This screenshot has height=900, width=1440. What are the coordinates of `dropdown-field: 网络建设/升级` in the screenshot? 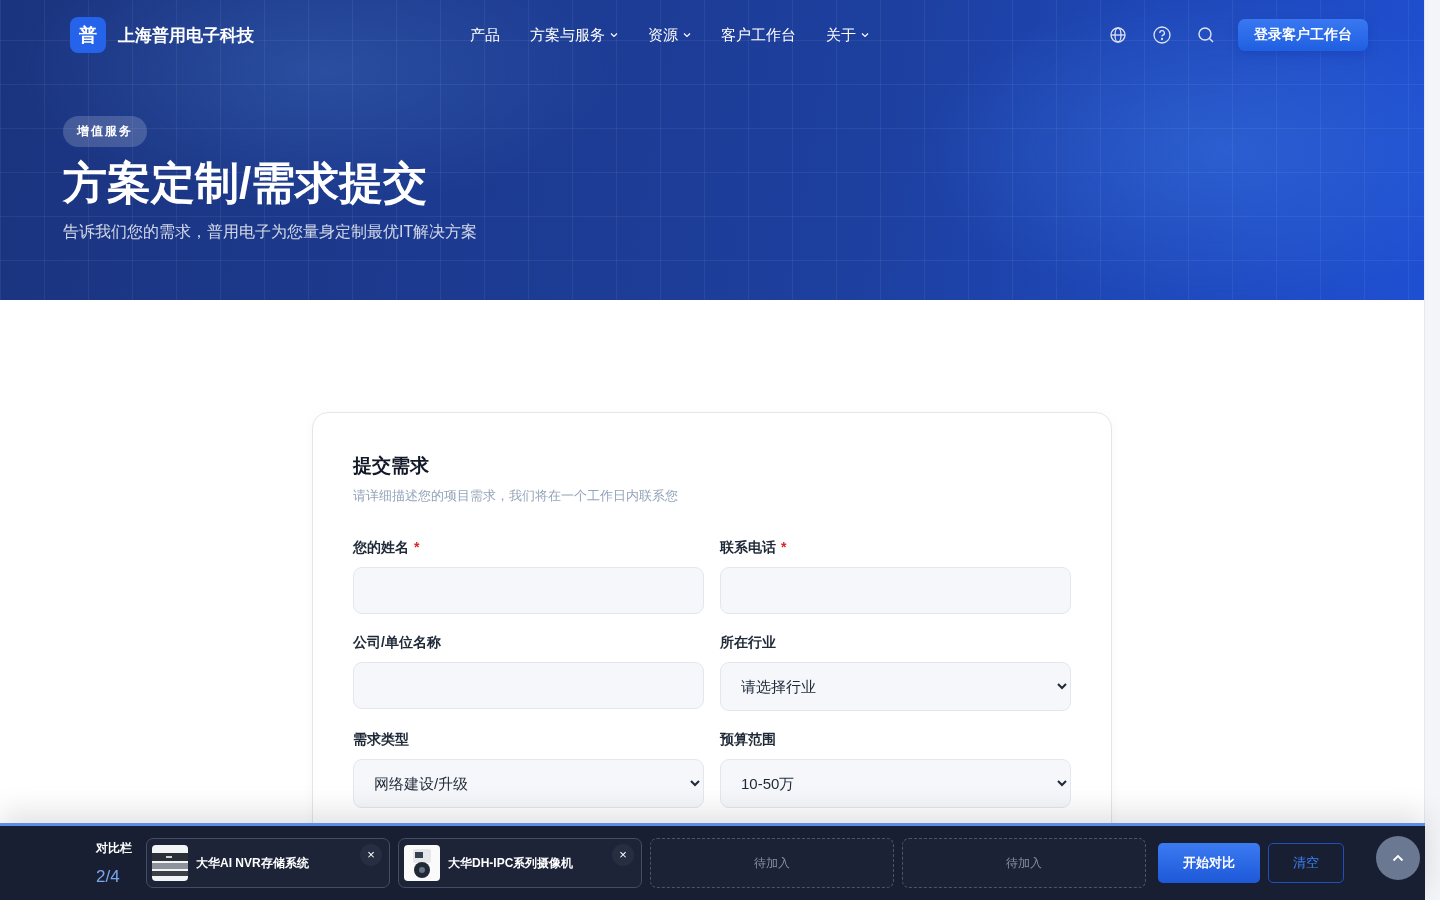 It's located at (528, 783).